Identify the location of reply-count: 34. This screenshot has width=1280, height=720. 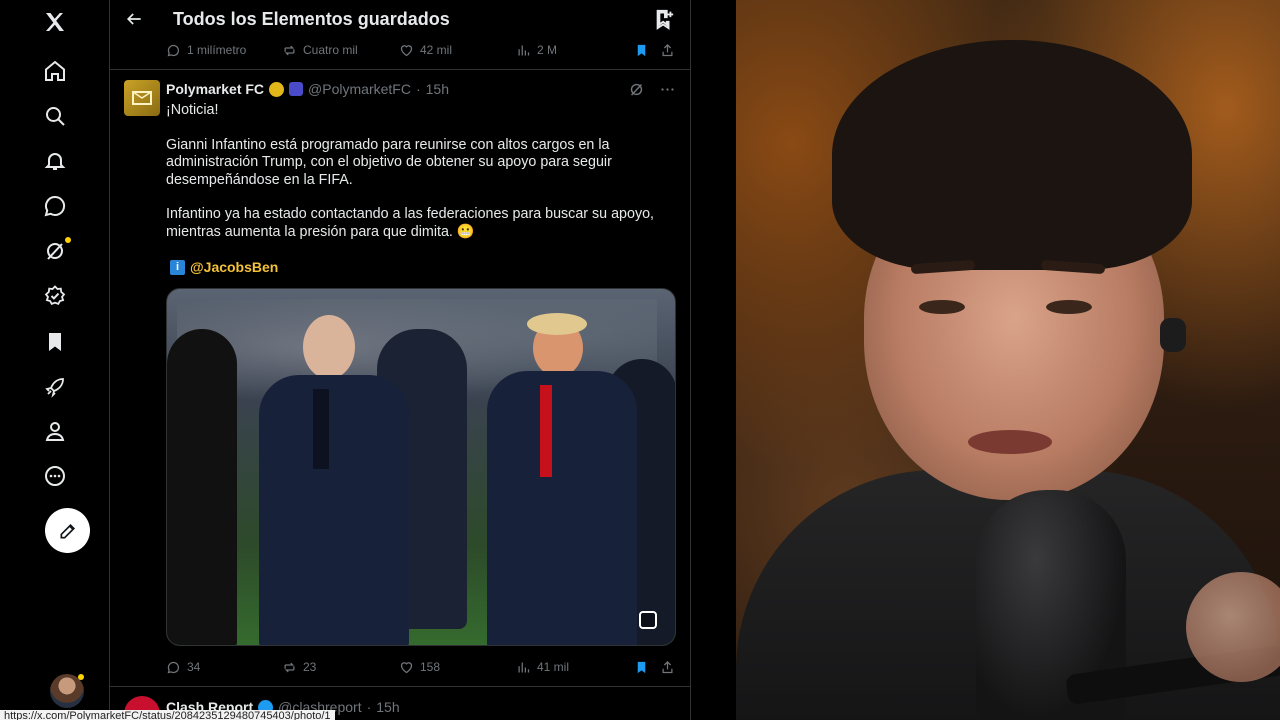
(194, 667).